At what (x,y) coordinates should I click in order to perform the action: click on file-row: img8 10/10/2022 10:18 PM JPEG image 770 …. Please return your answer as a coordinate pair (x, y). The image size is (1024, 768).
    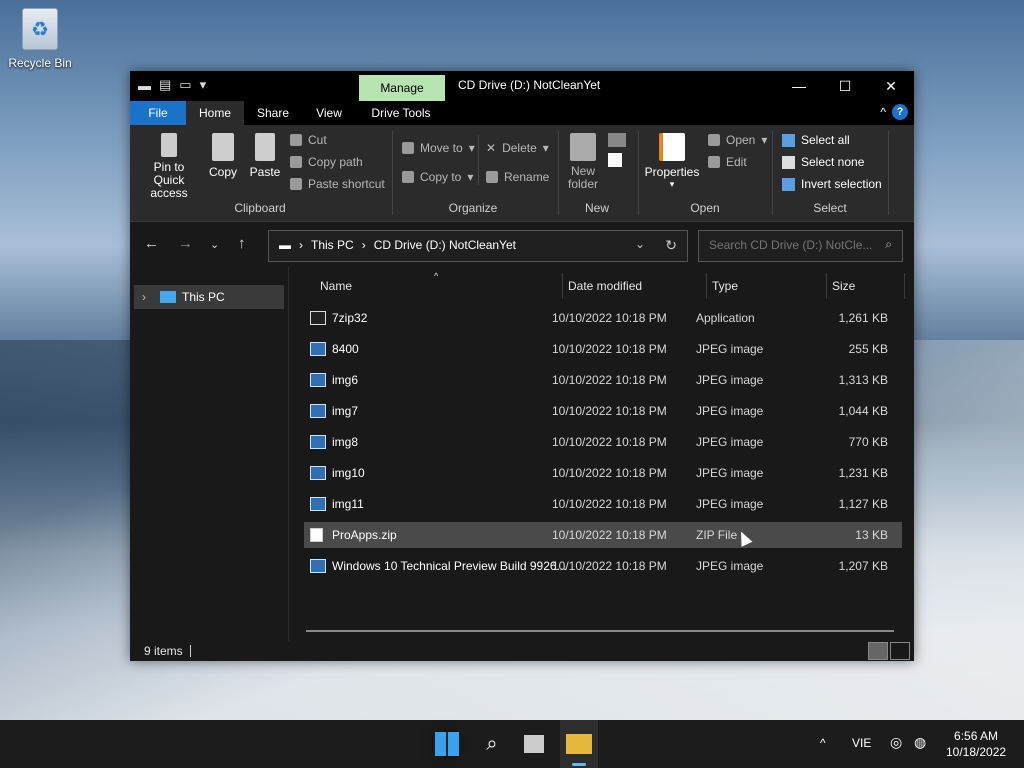
    Looking at the image, I should click on (603, 442).